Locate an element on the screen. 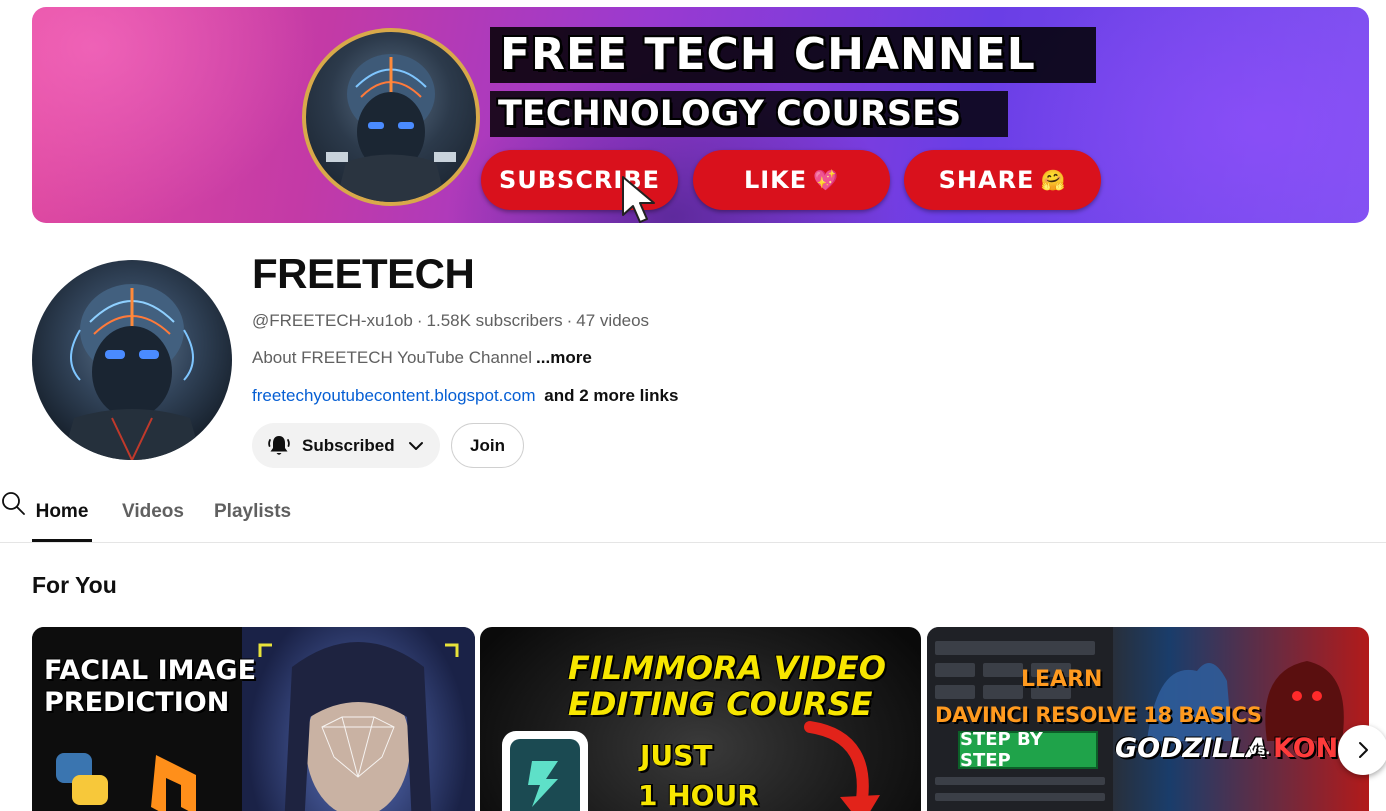  banner-like-label: LIKE is located at coordinates (775, 180).